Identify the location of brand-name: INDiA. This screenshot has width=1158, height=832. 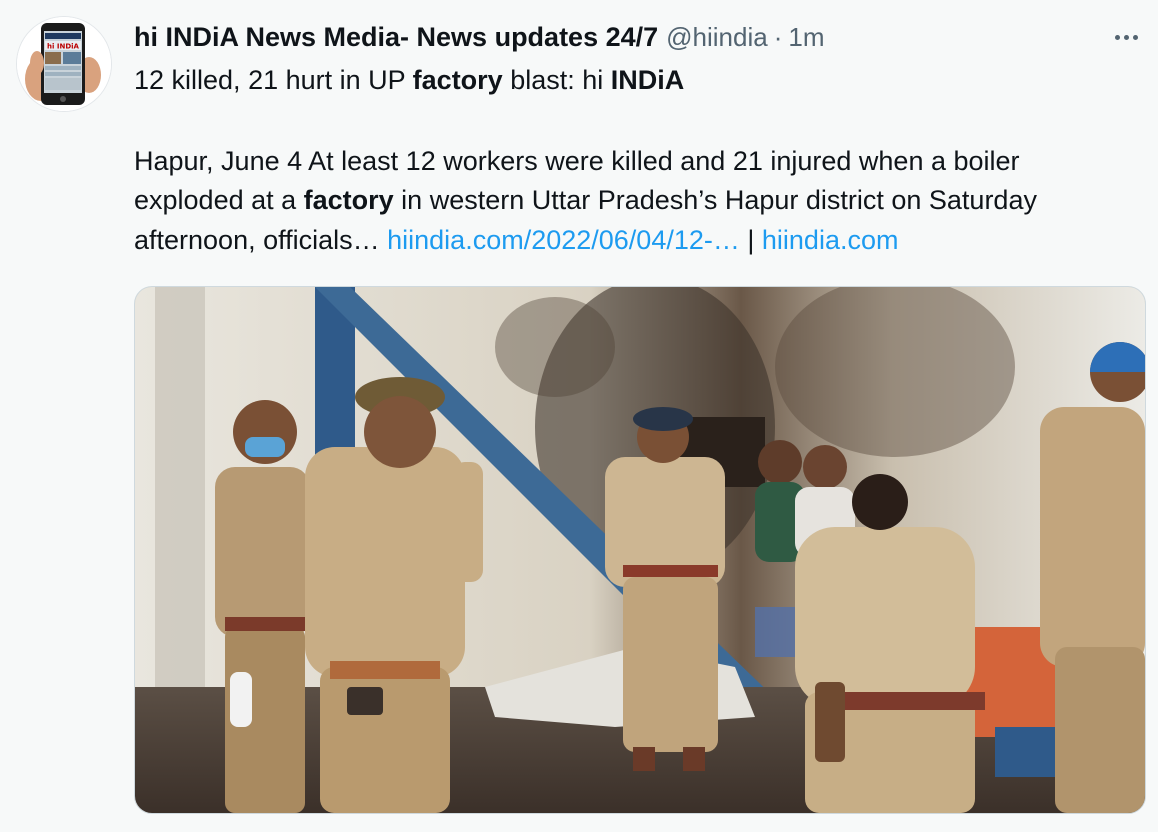
(647, 80).